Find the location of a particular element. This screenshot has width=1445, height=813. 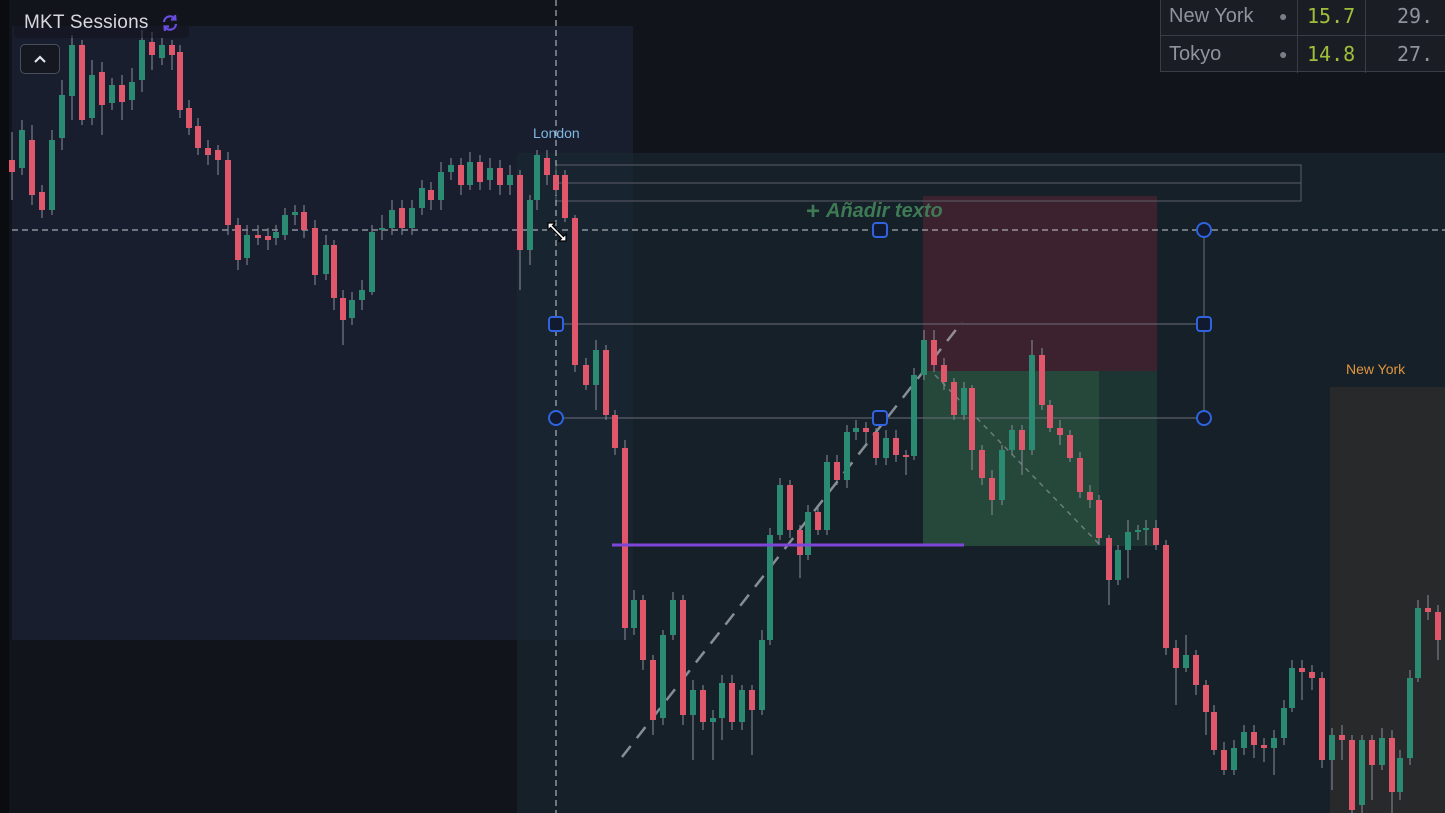

handle-mid-right is located at coordinates (1204, 324).